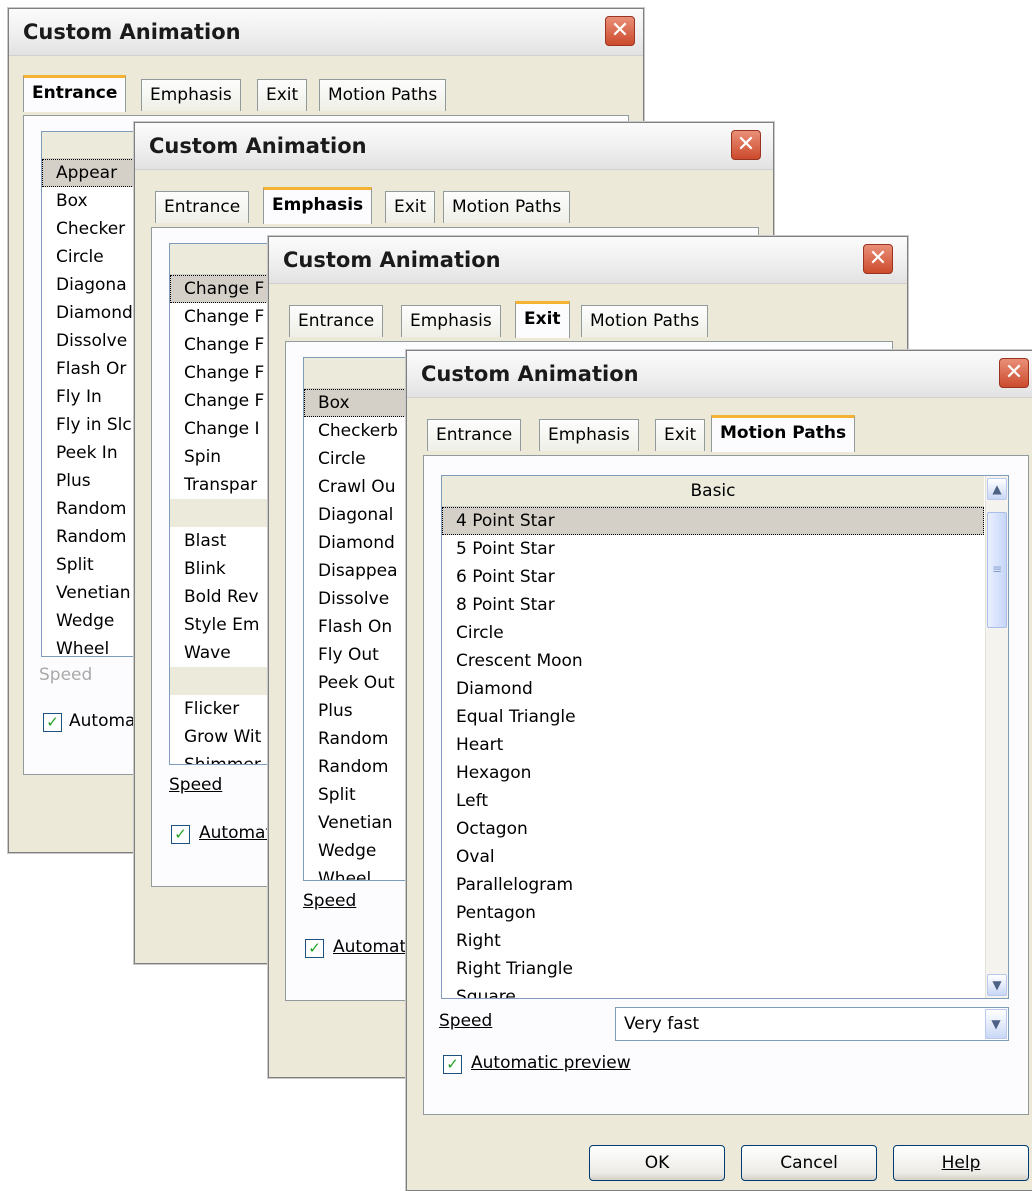 The height and width of the screenshot is (1191, 1032). Describe the element at coordinates (713, 577) in the screenshot. I see `list-item: 6 Point Star` at that location.